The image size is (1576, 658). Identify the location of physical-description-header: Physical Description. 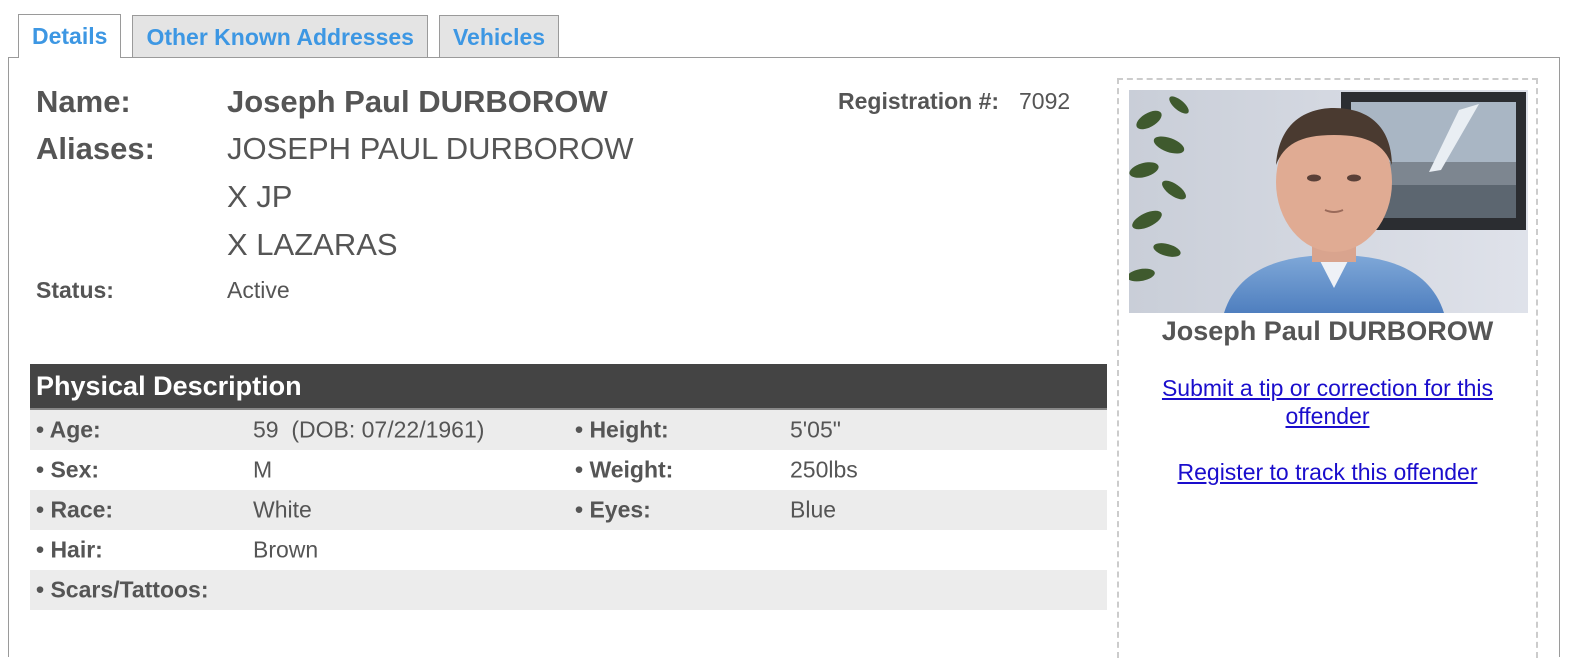
(568, 387).